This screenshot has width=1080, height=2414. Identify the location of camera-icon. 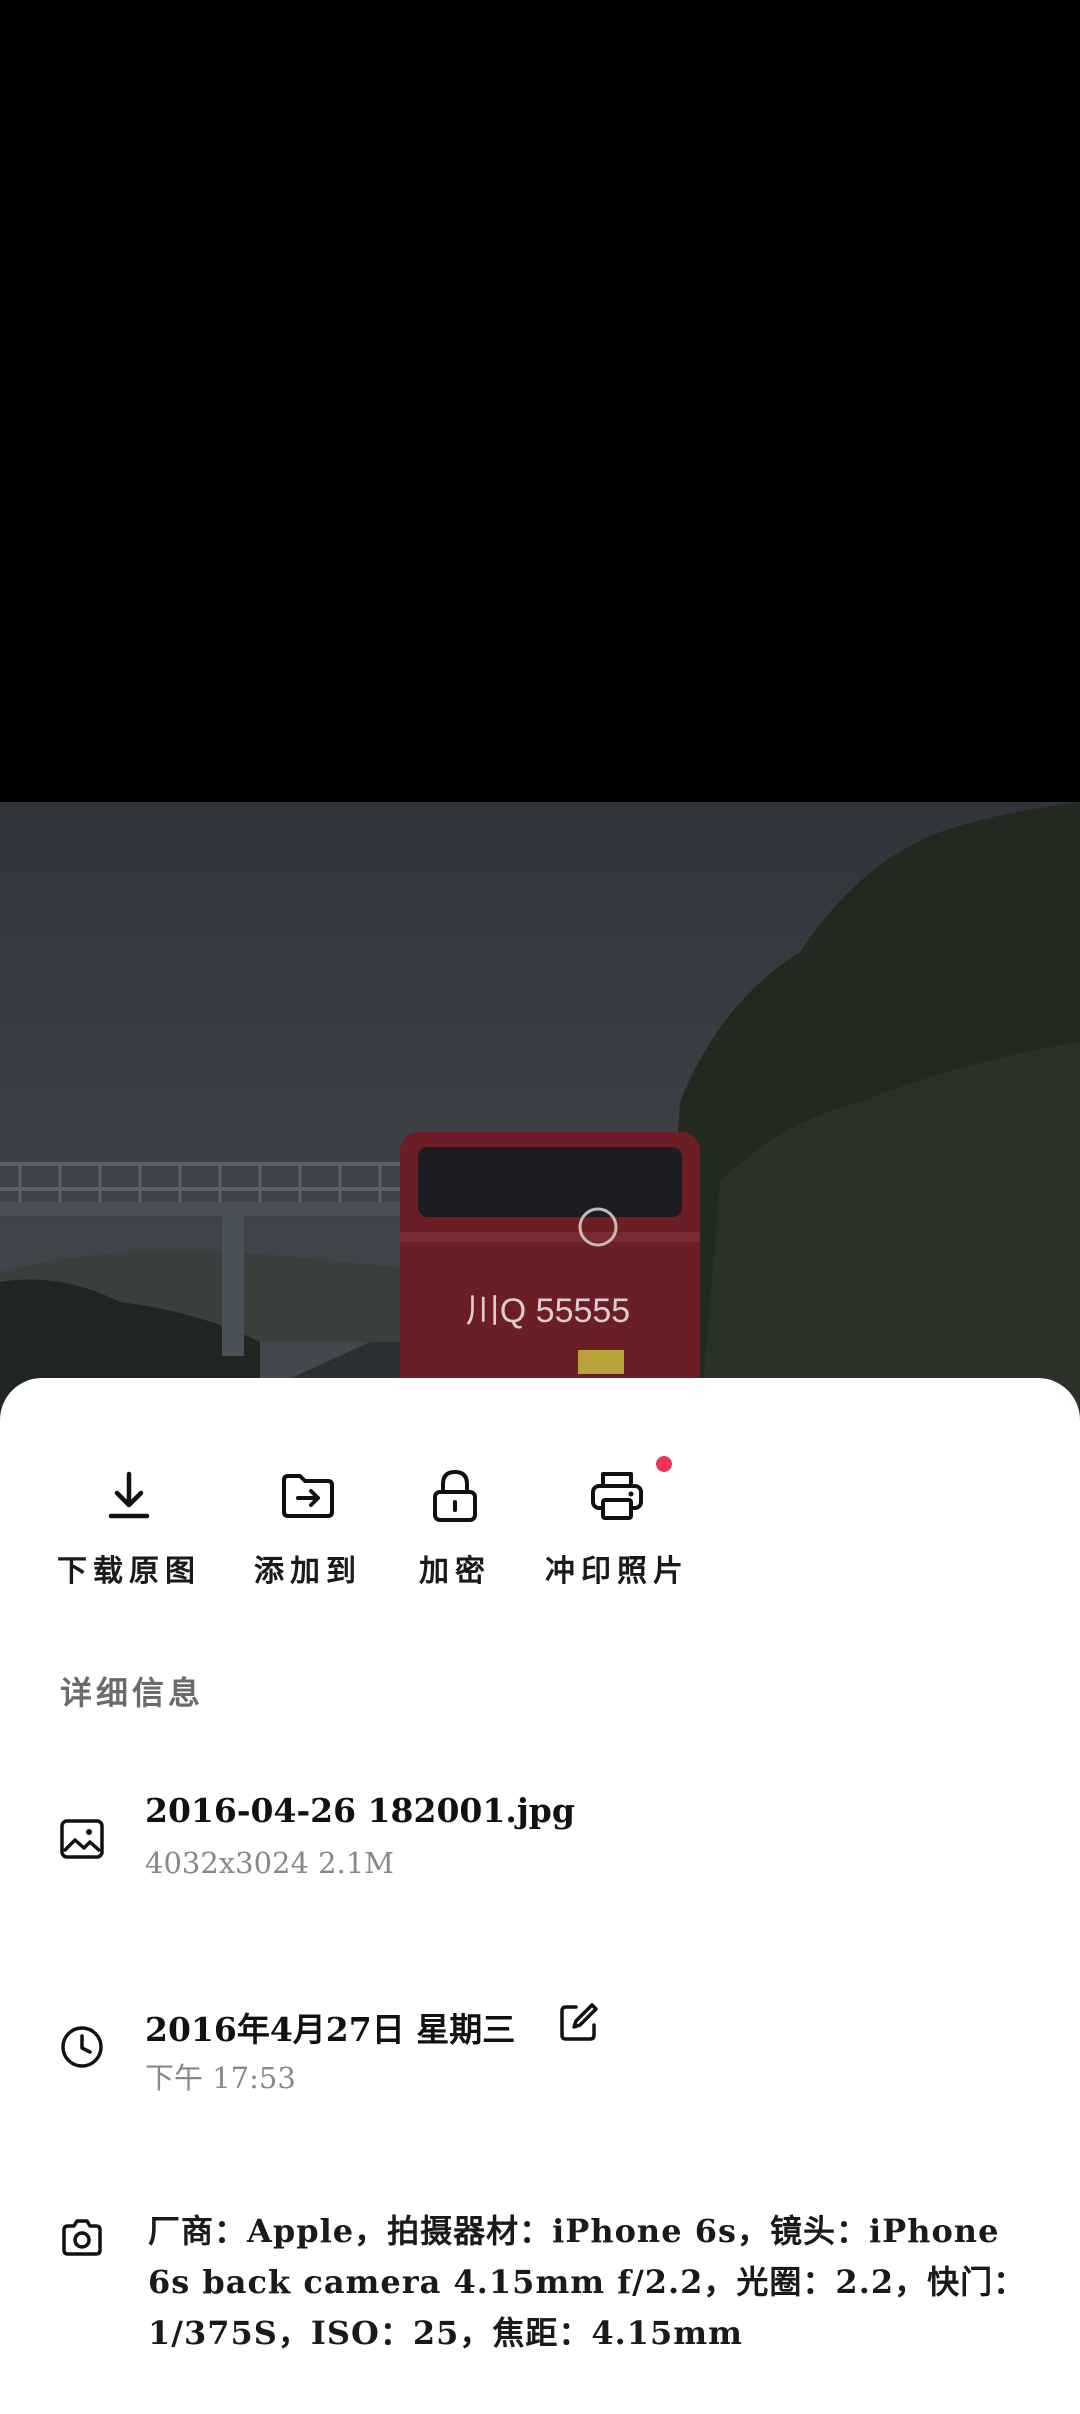
(82, 2237).